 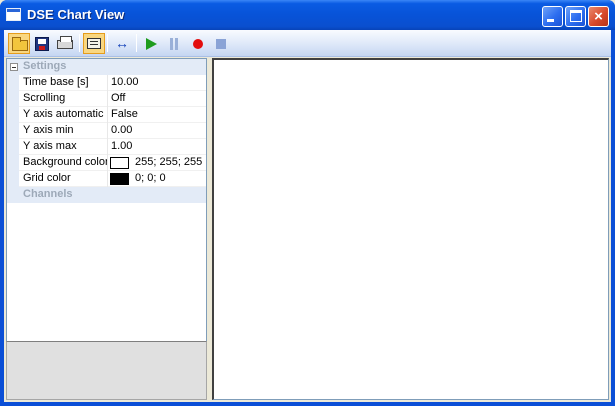 What do you see at coordinates (48, 194) in the screenshot?
I see `category-channels-label: Channels` at bounding box center [48, 194].